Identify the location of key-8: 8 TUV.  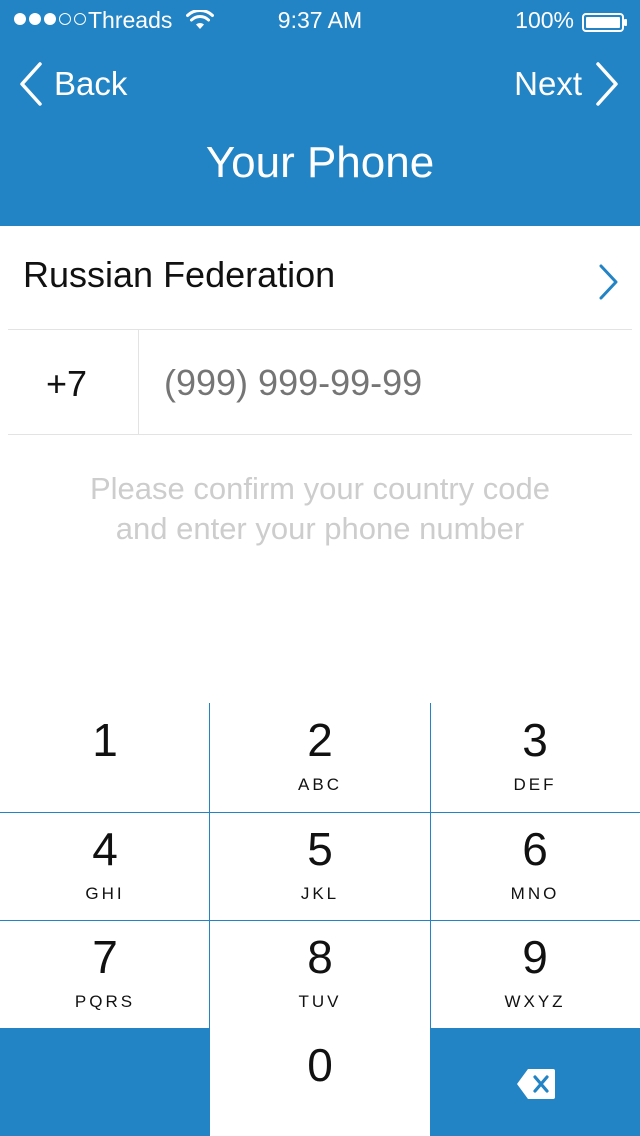
(320, 974).